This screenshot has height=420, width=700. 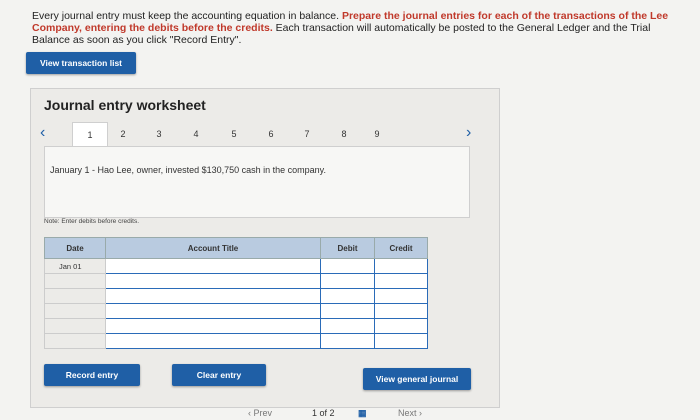 I want to click on chevron-left-icon: ‹, so click(x=42, y=133).